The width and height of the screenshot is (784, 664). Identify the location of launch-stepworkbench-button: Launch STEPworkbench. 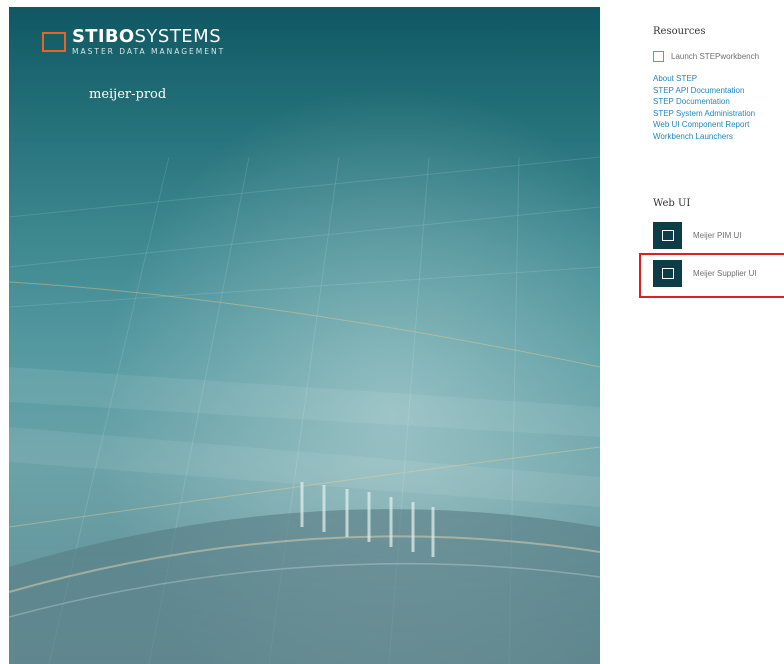
(706, 56).